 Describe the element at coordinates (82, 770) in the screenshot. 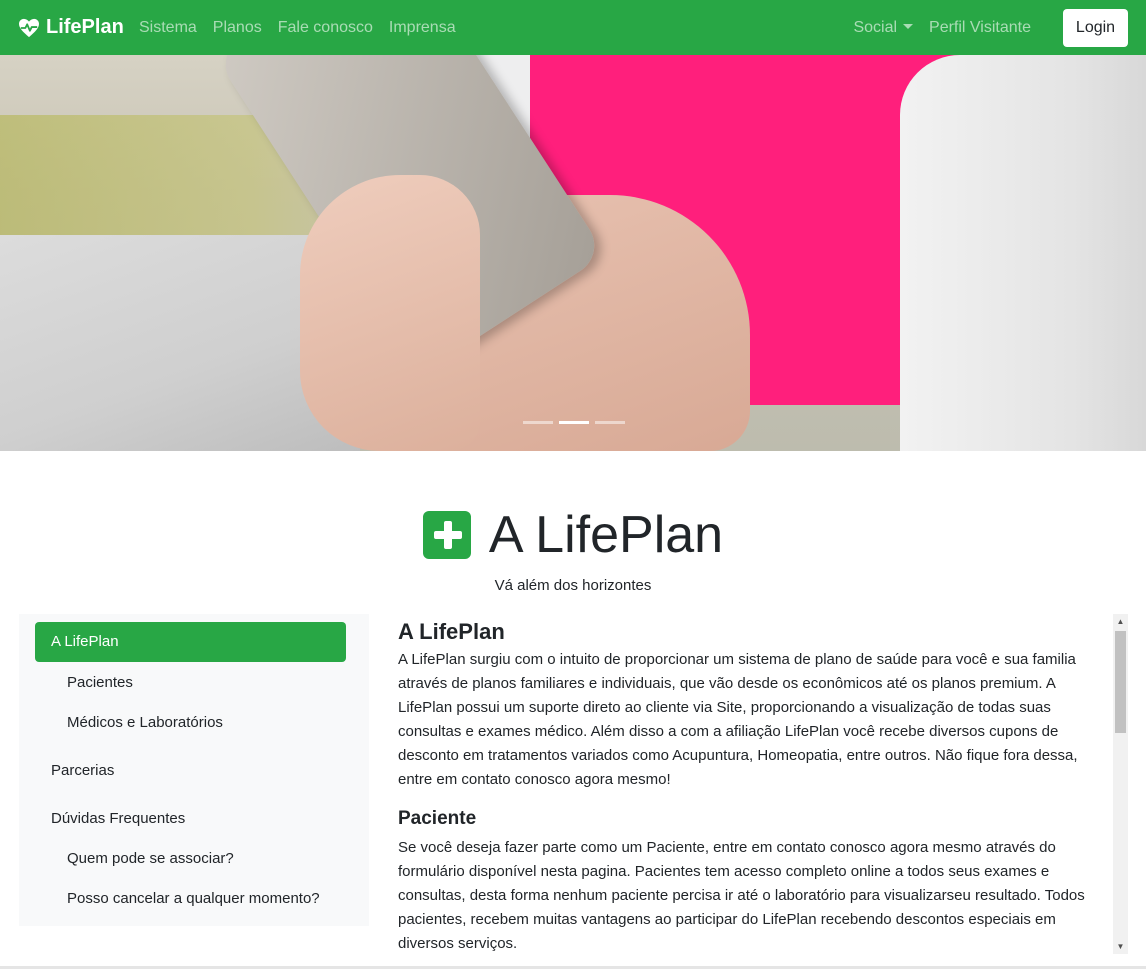

I see `sidebar-item-parcerias: Parcerias` at that location.